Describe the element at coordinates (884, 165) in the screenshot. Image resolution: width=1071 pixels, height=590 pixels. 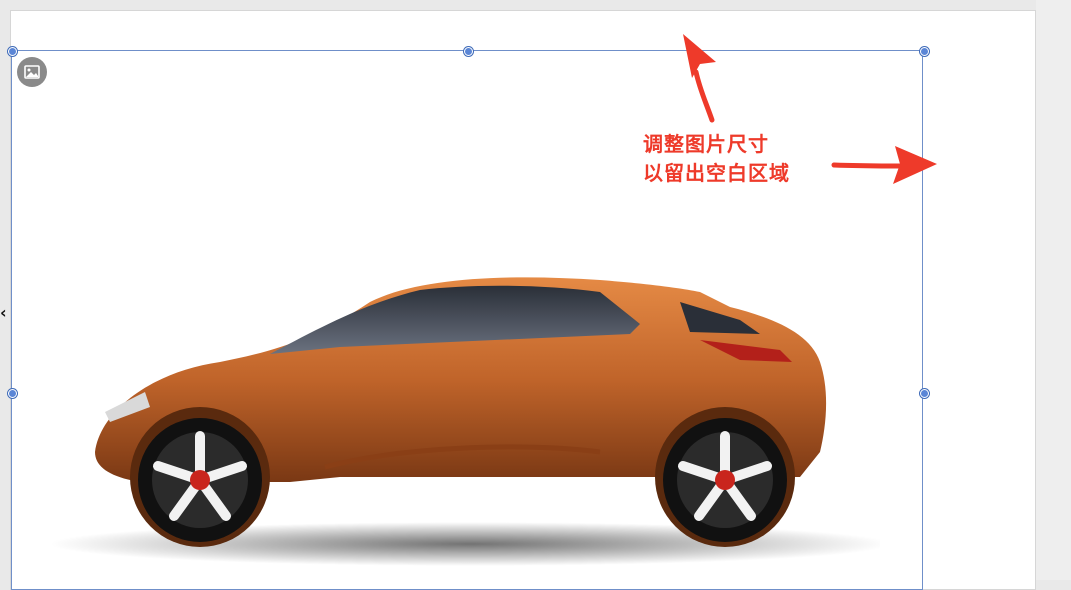
I see `arrow-right-icon` at that location.